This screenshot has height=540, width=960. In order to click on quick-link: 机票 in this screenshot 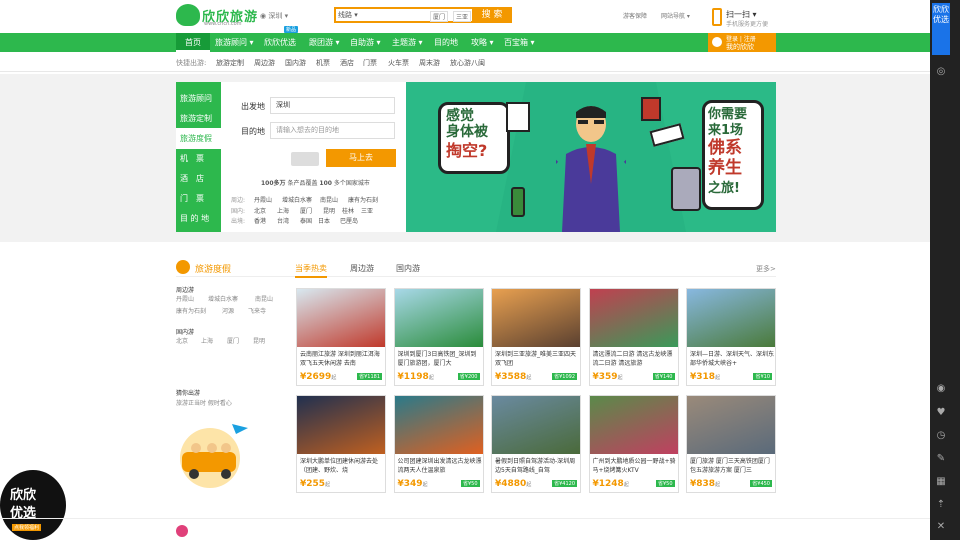, I will do `click(323, 63)`.